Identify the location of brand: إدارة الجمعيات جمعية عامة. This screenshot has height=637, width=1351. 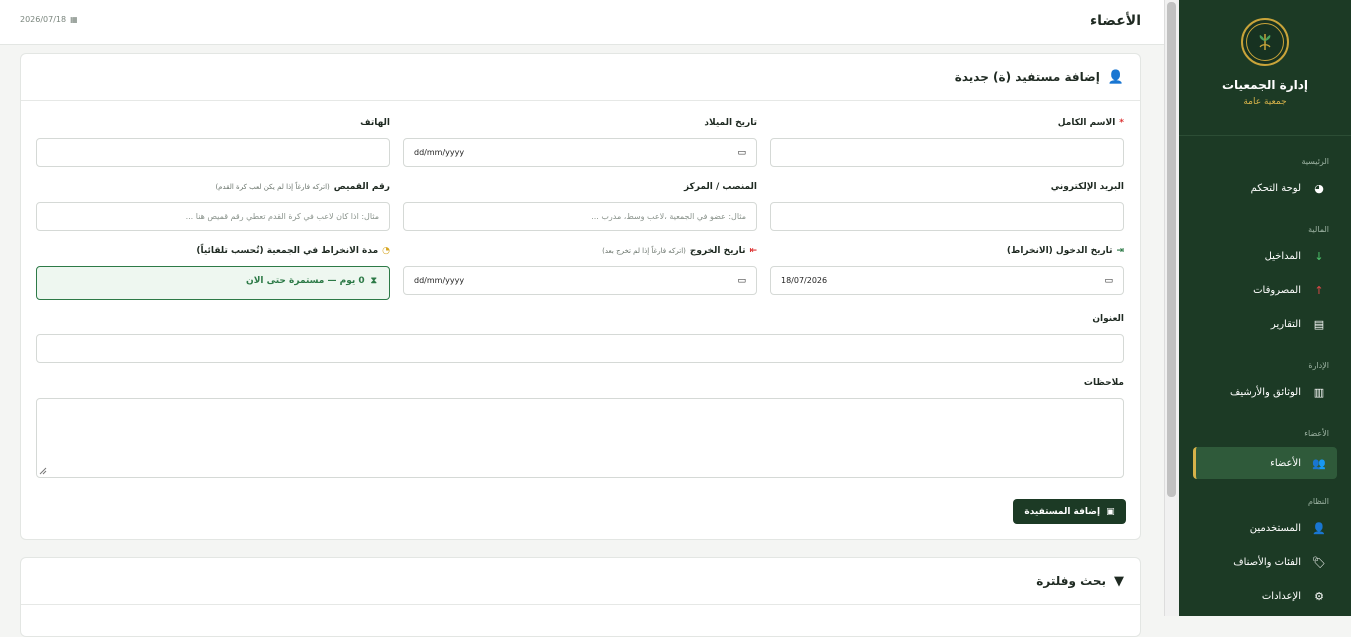
(1265, 68).